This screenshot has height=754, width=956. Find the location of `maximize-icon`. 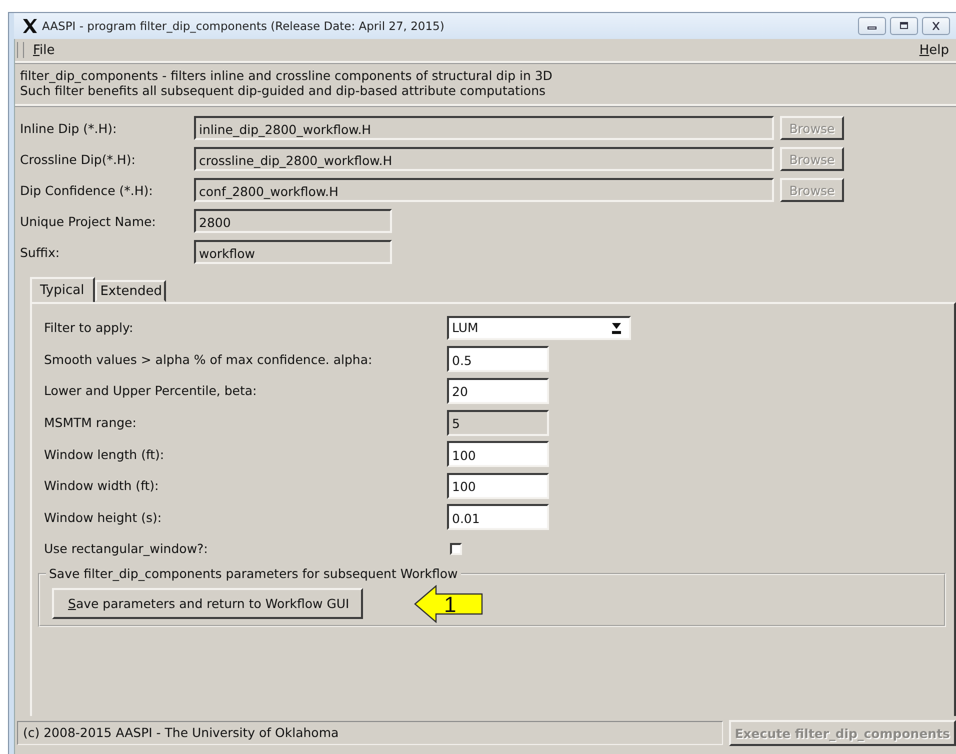

maximize-icon is located at coordinates (904, 26).